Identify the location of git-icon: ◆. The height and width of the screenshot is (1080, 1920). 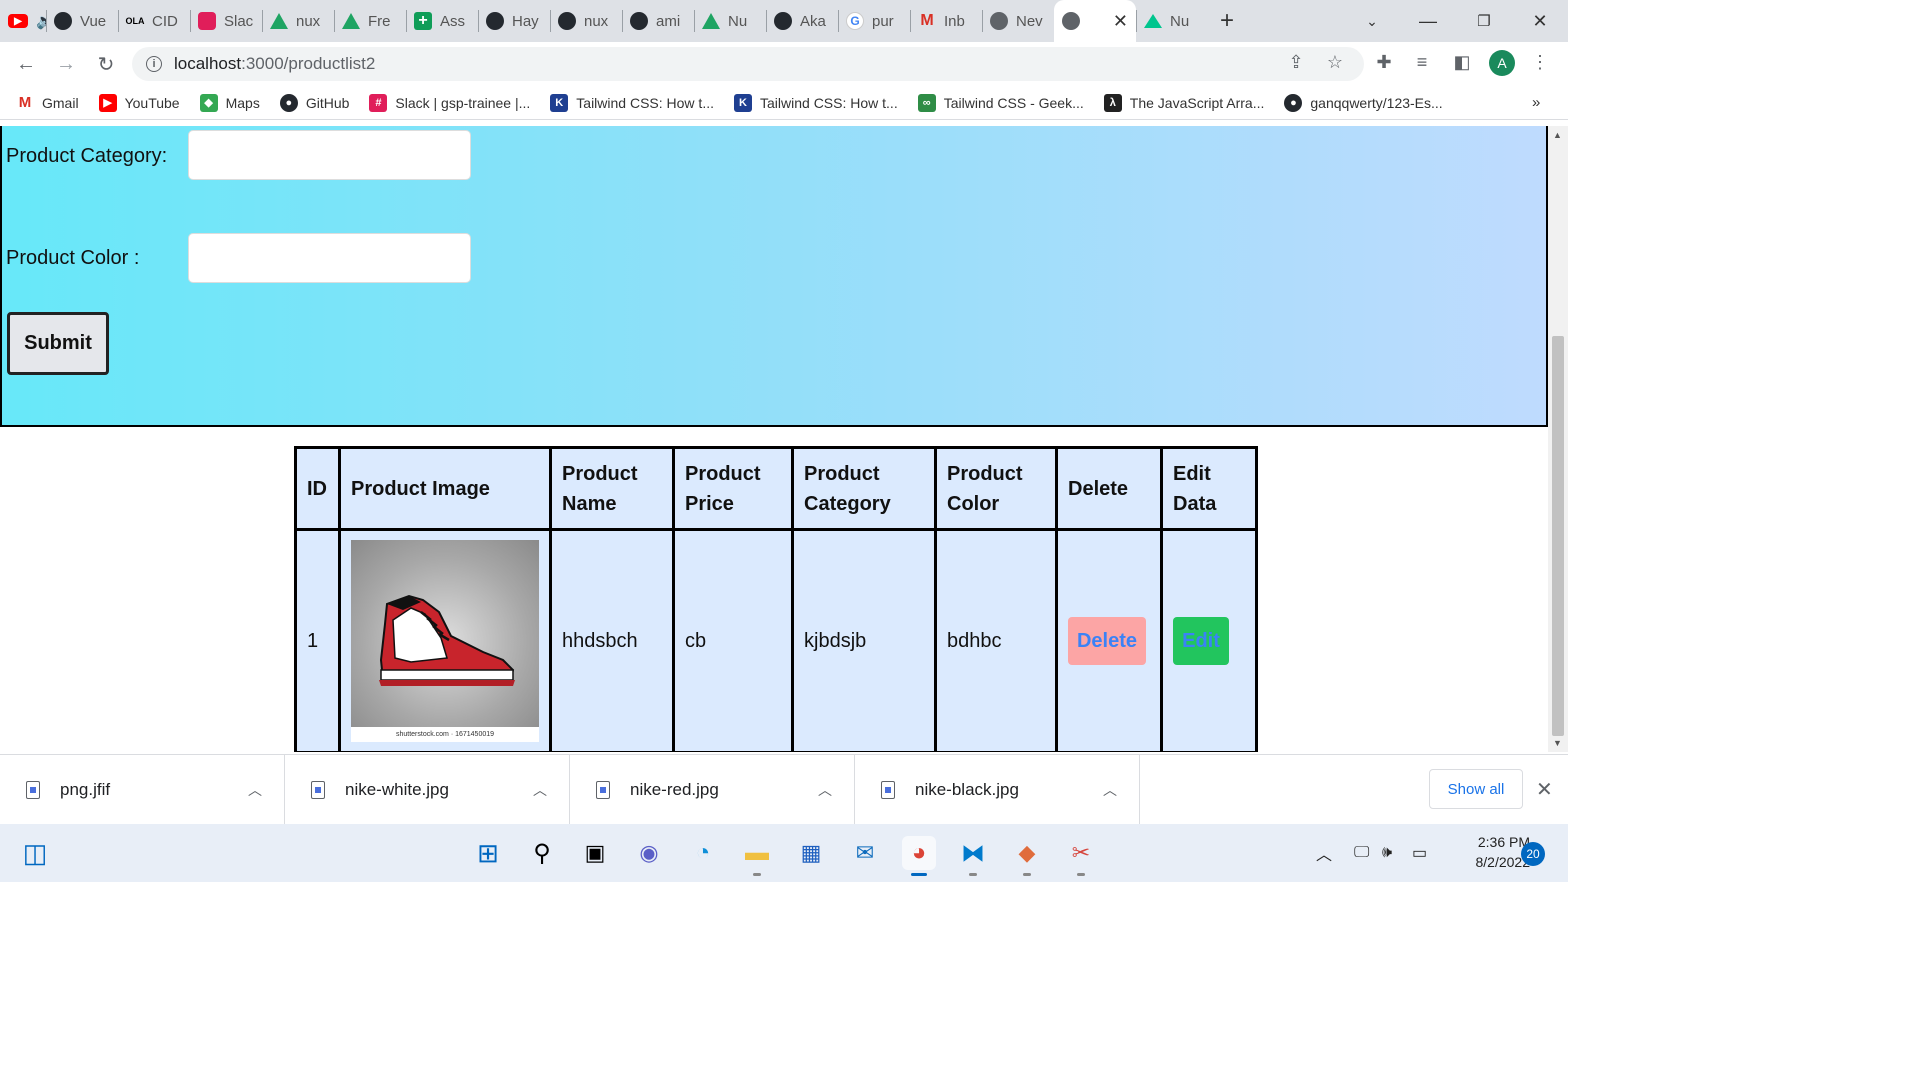
(1027, 856).